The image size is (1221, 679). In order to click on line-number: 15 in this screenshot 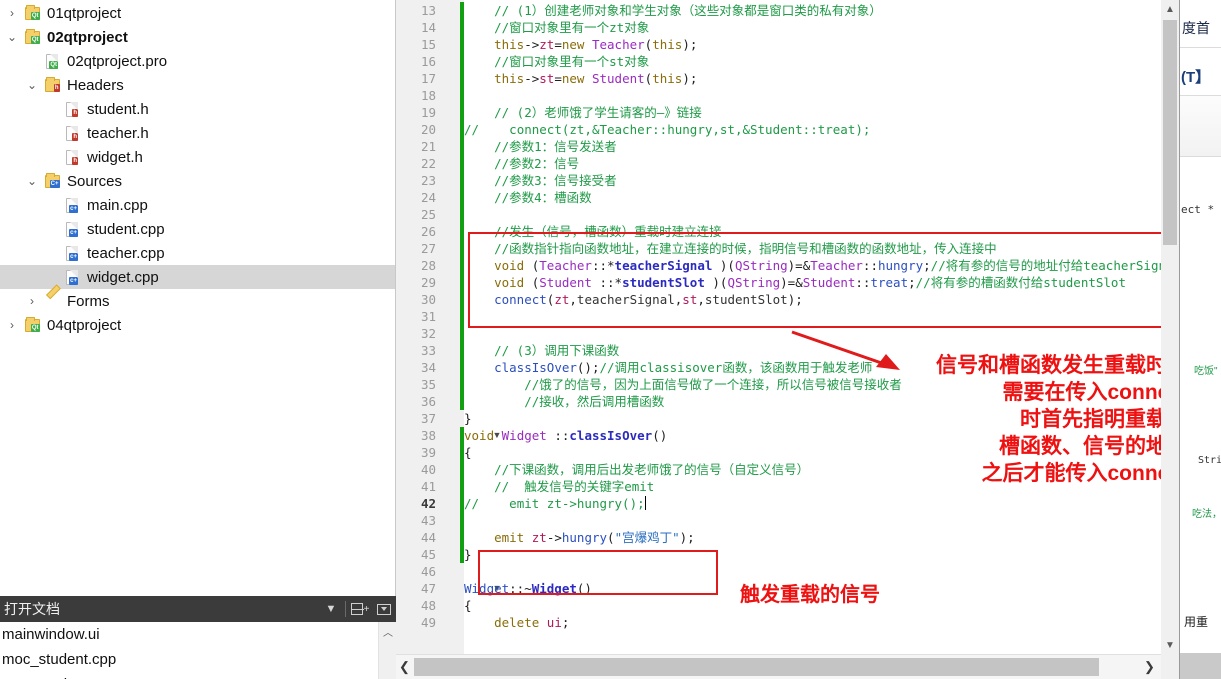, I will do `click(428, 44)`.